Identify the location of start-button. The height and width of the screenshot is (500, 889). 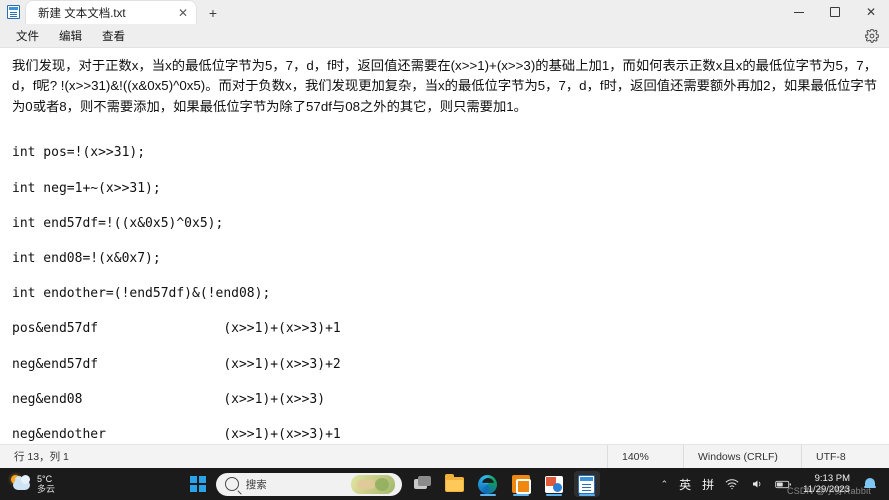
(198, 484).